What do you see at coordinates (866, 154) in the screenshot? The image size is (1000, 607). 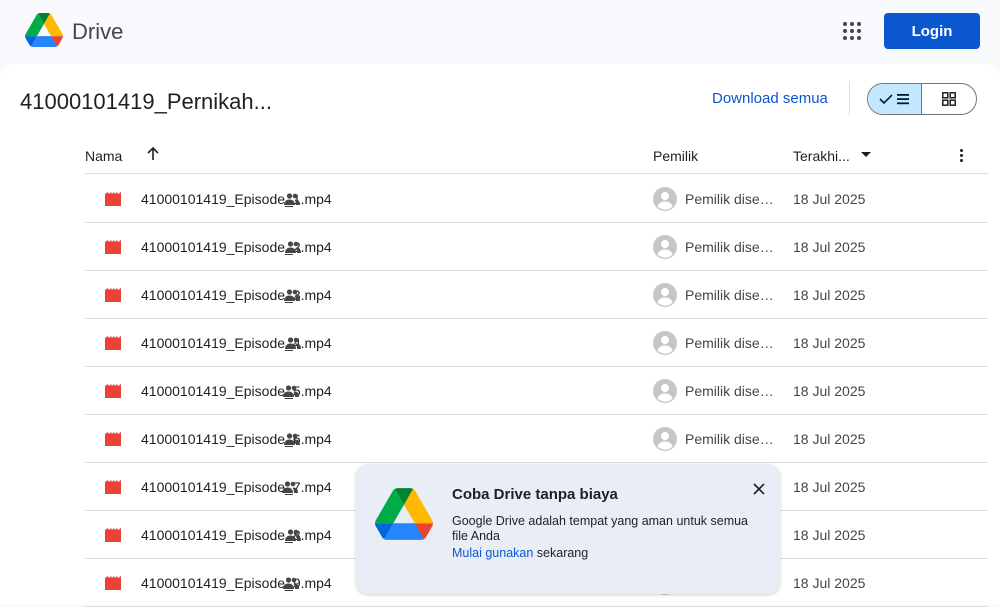 I see `caret-down-icon` at bounding box center [866, 154].